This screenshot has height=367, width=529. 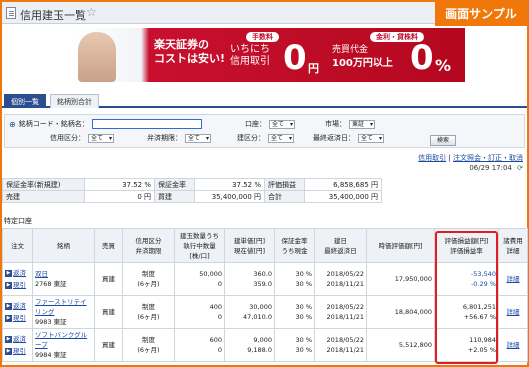 What do you see at coordinates (250, 56) in the screenshot?
I see `banner-left-text: いちにち 信用取引` at bounding box center [250, 56].